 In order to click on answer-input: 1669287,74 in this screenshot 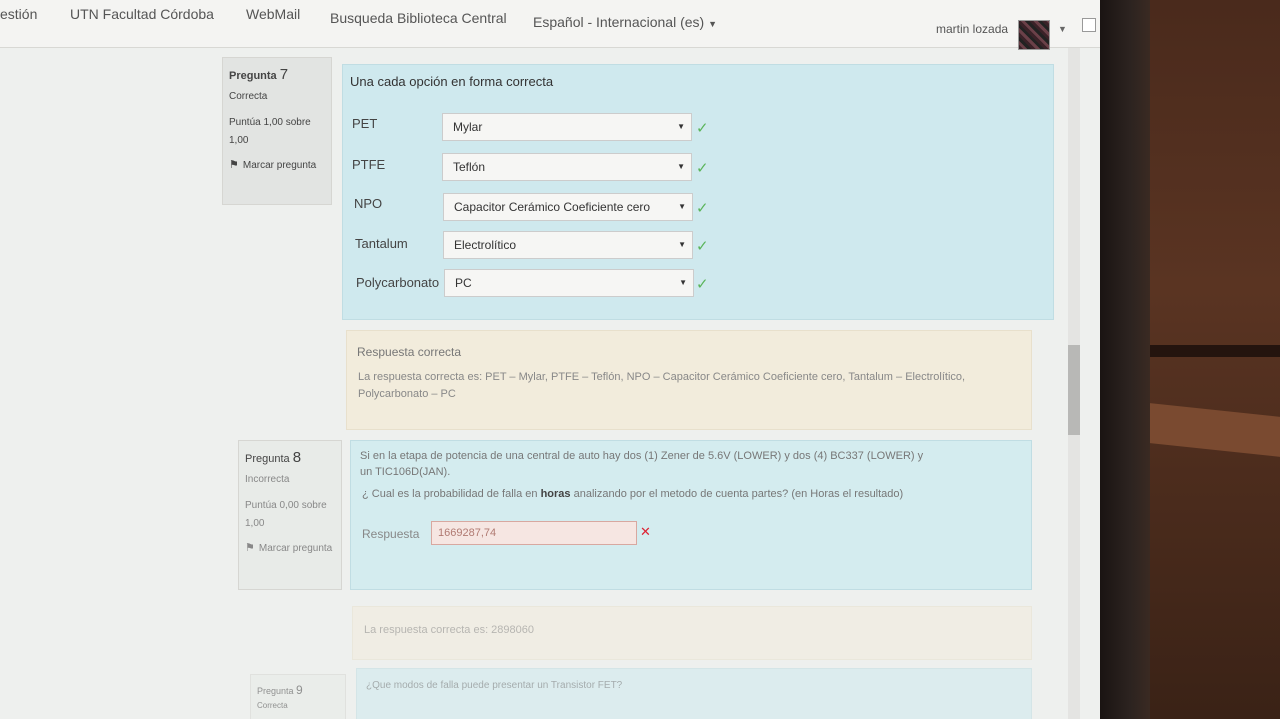, I will do `click(534, 533)`.